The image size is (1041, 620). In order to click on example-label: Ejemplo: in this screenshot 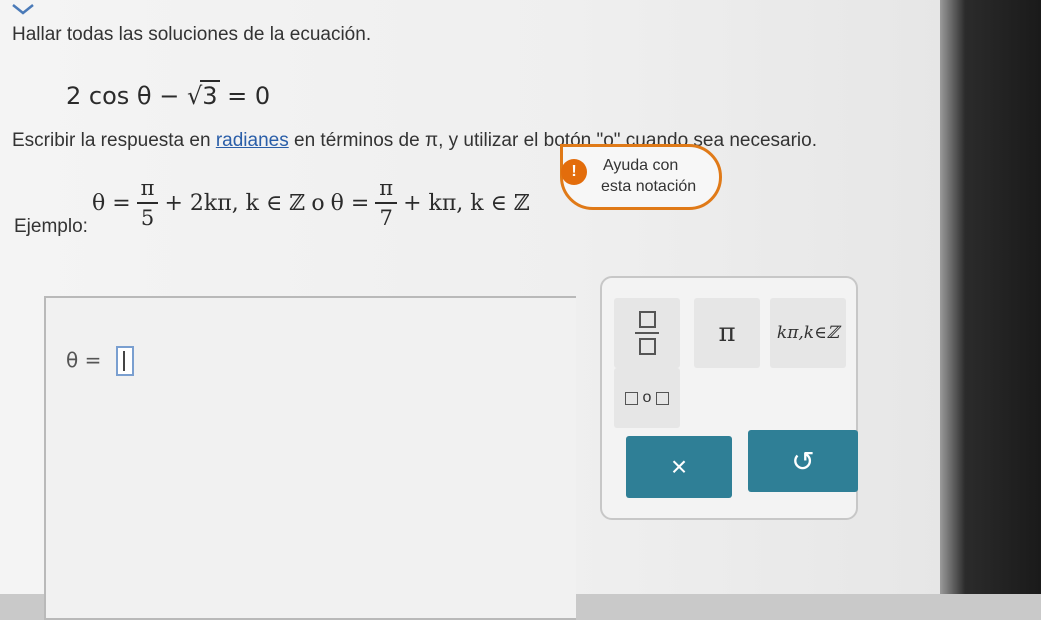, I will do `click(51, 226)`.